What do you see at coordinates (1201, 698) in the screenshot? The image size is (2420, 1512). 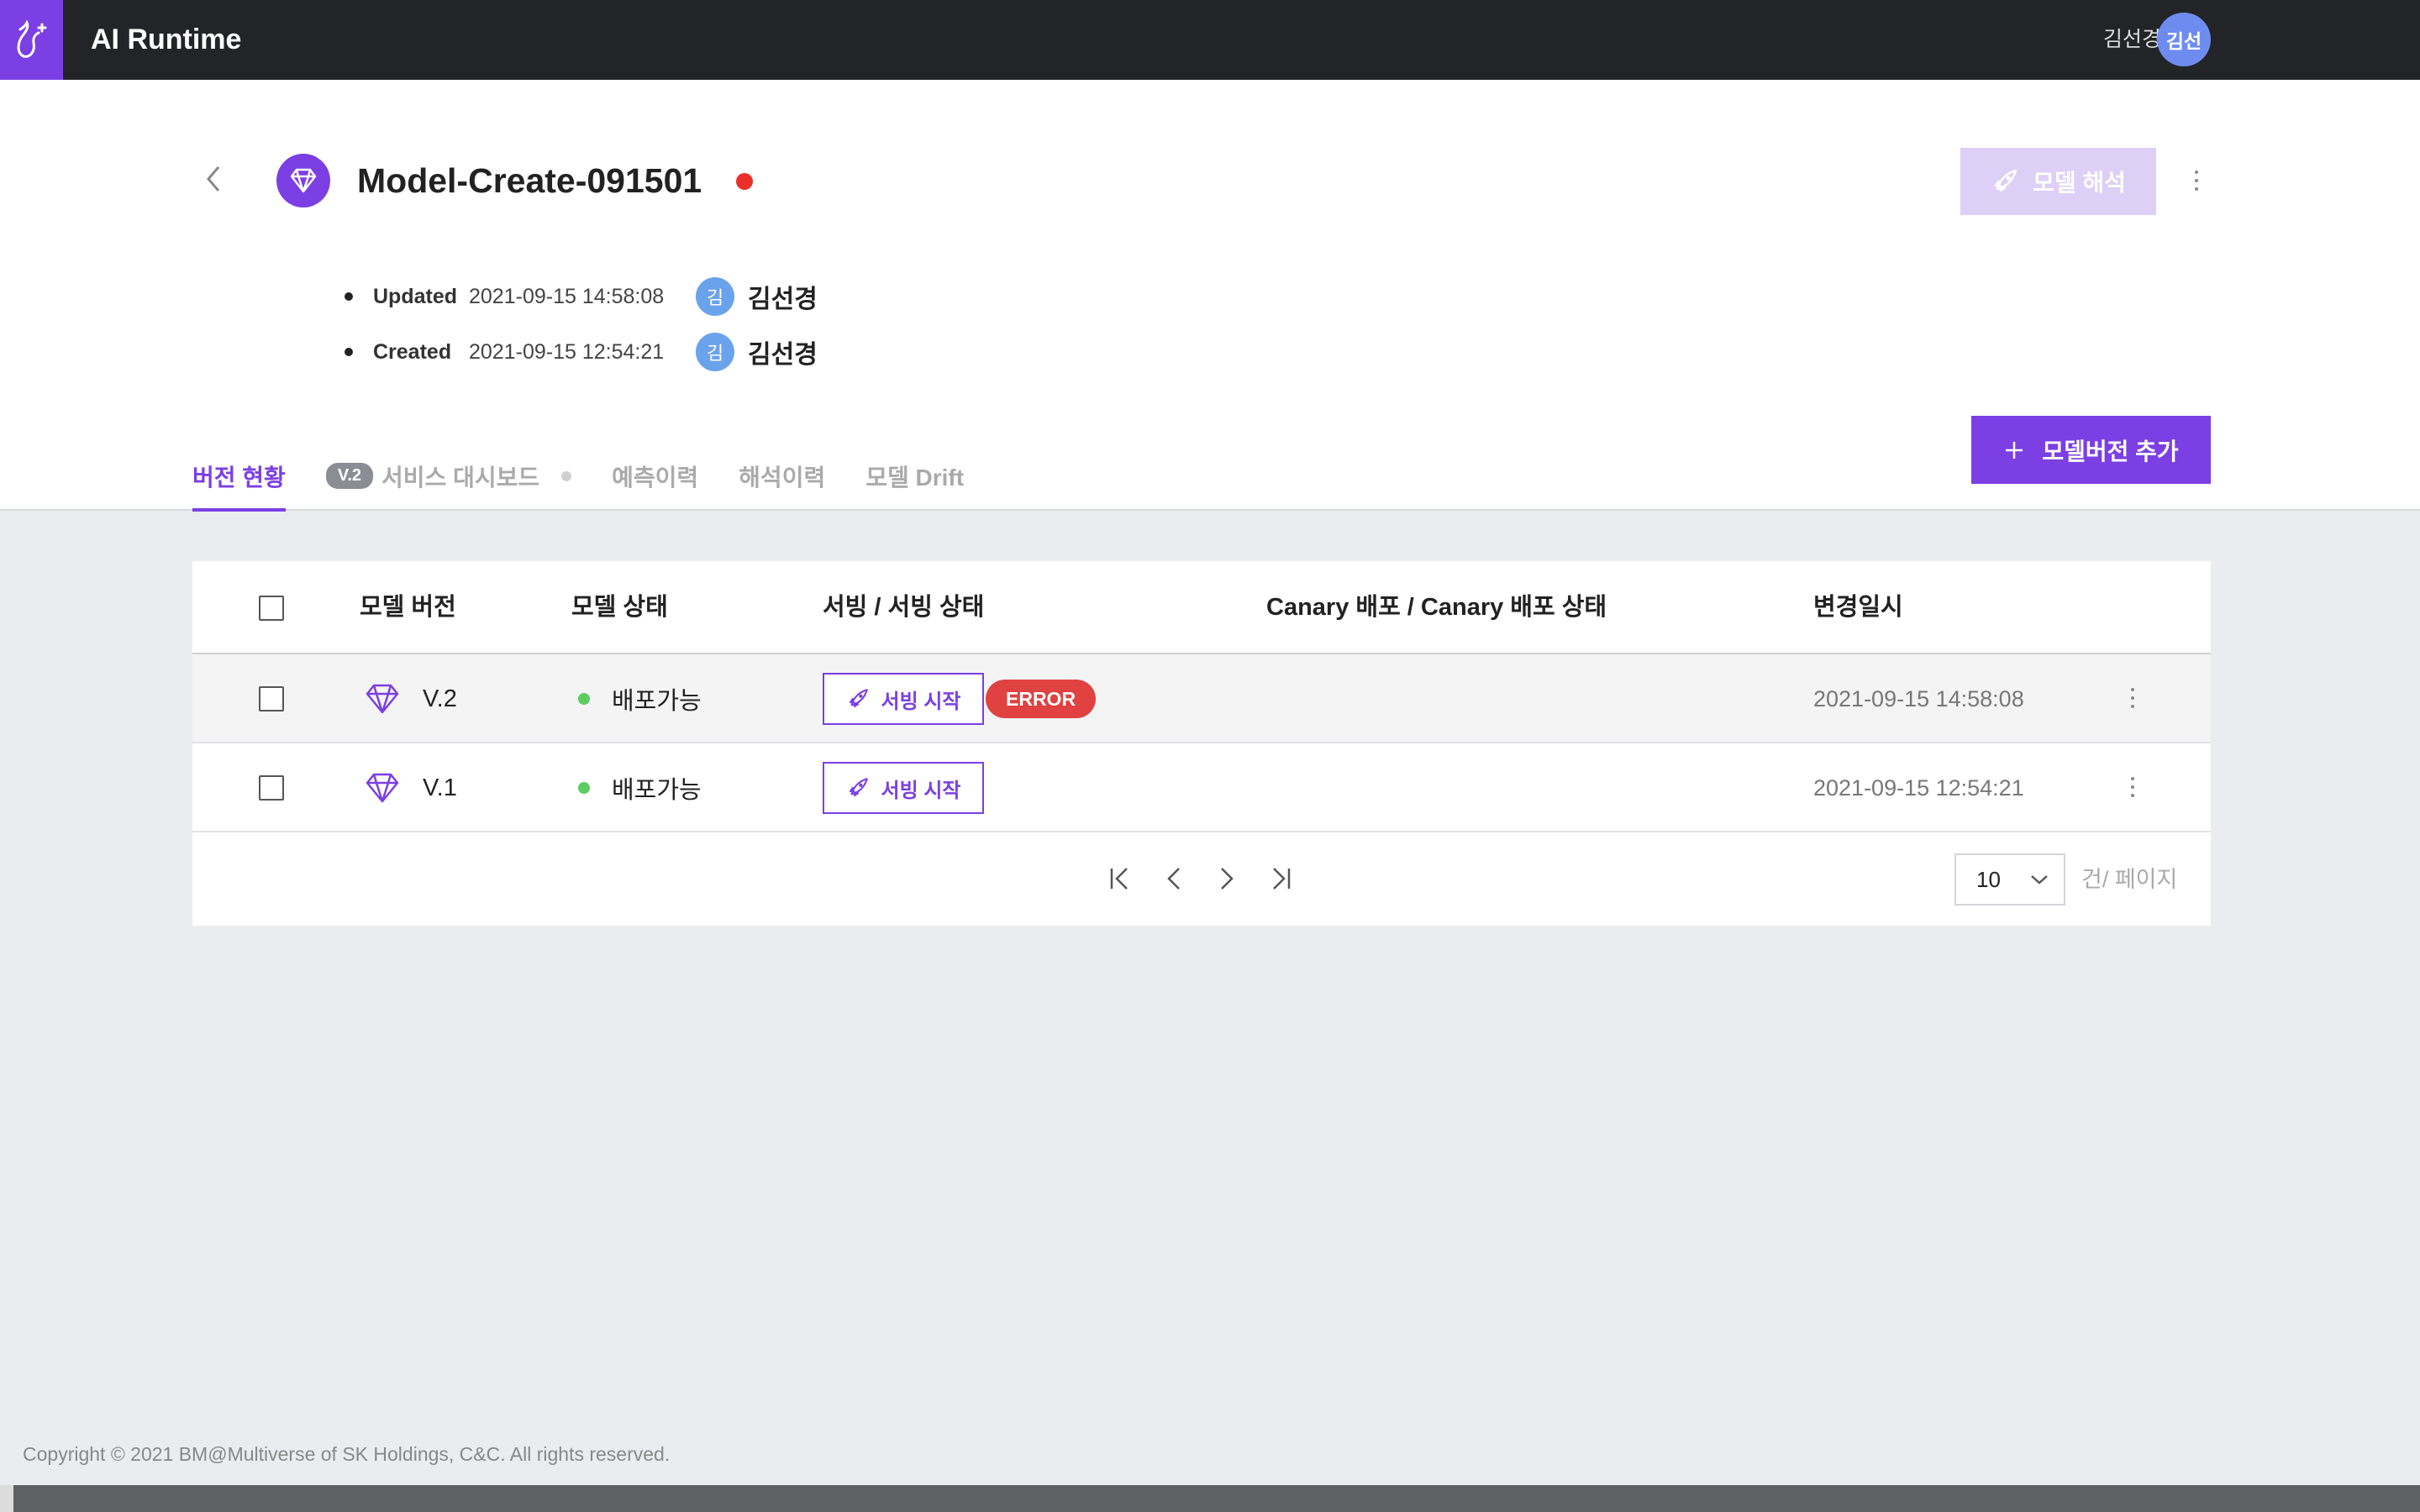 I see `table-row: V.2 배포가능 서빙 시작 ERROR 2021-09-15 14:58:08` at bounding box center [1201, 698].